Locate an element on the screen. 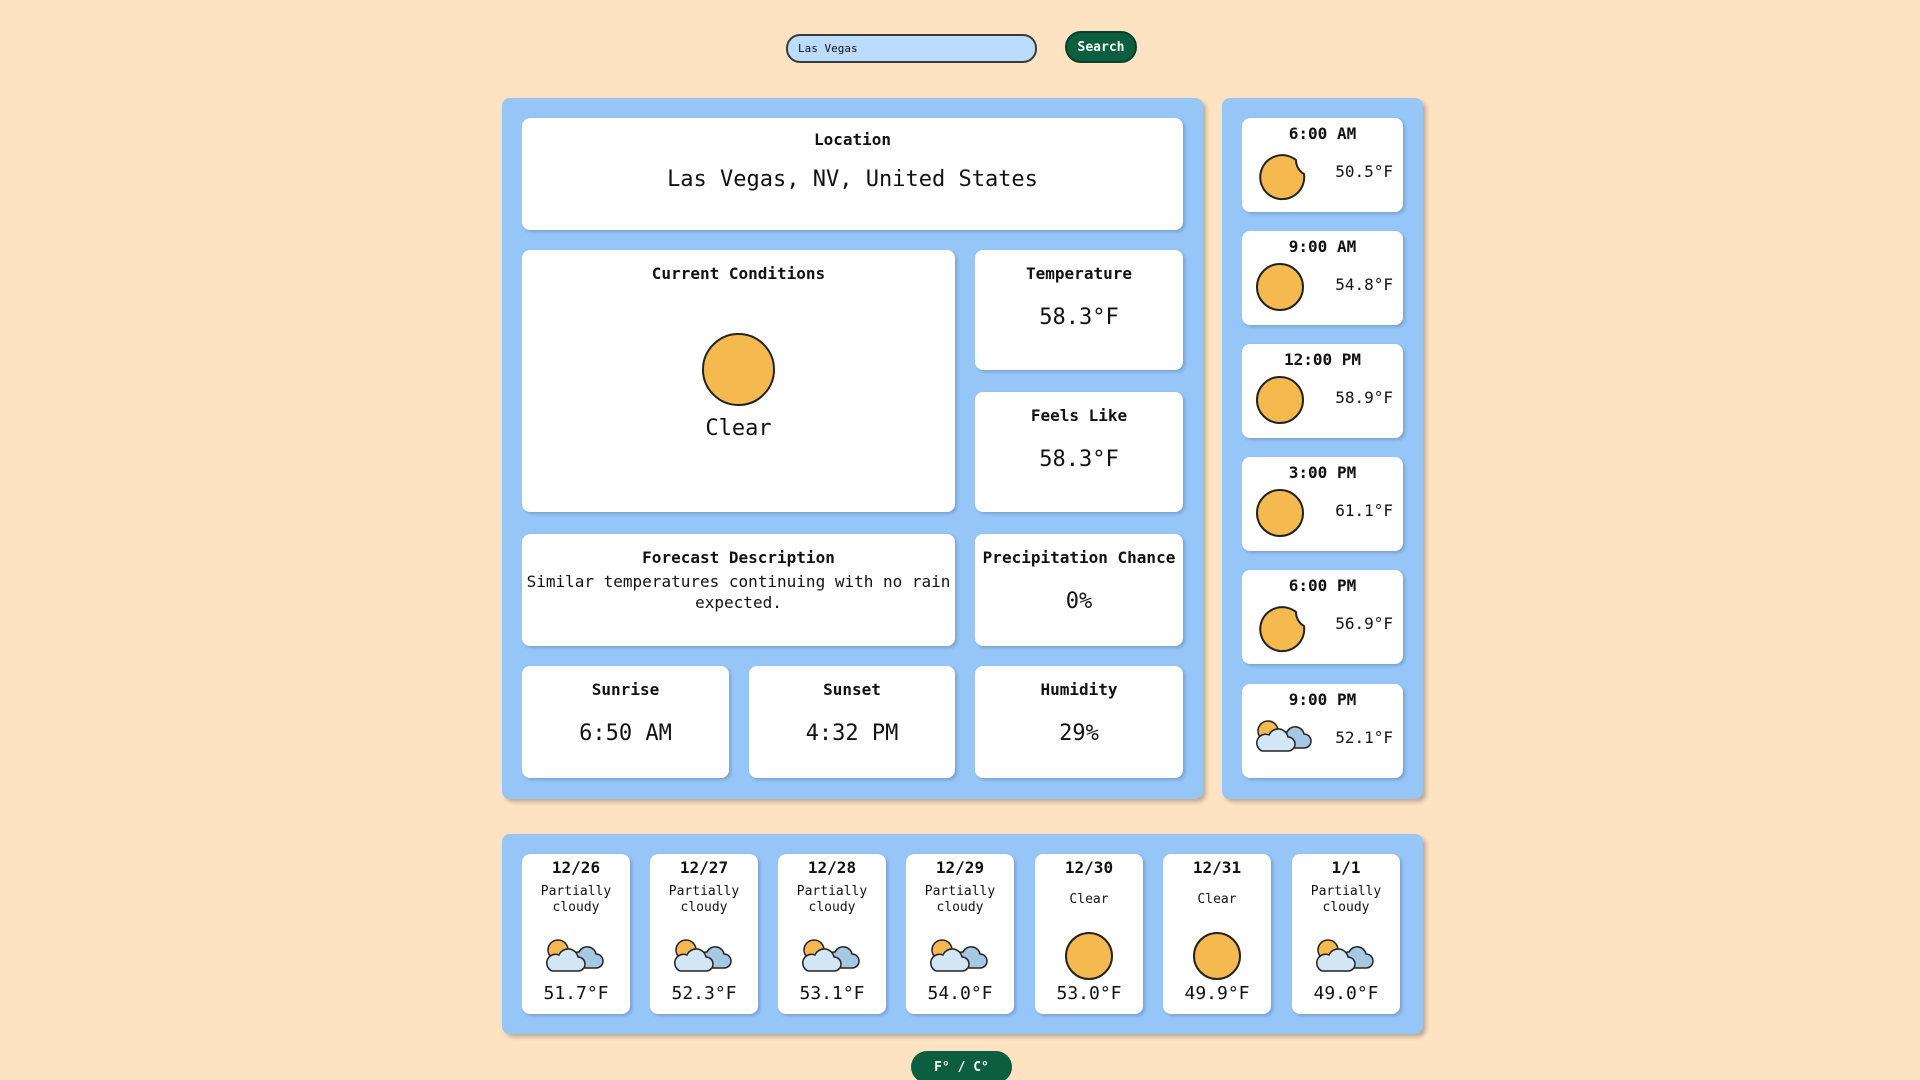 This screenshot has height=1080, width=1920. temperature-card: Temperature 58.3°F is located at coordinates (1079, 310).